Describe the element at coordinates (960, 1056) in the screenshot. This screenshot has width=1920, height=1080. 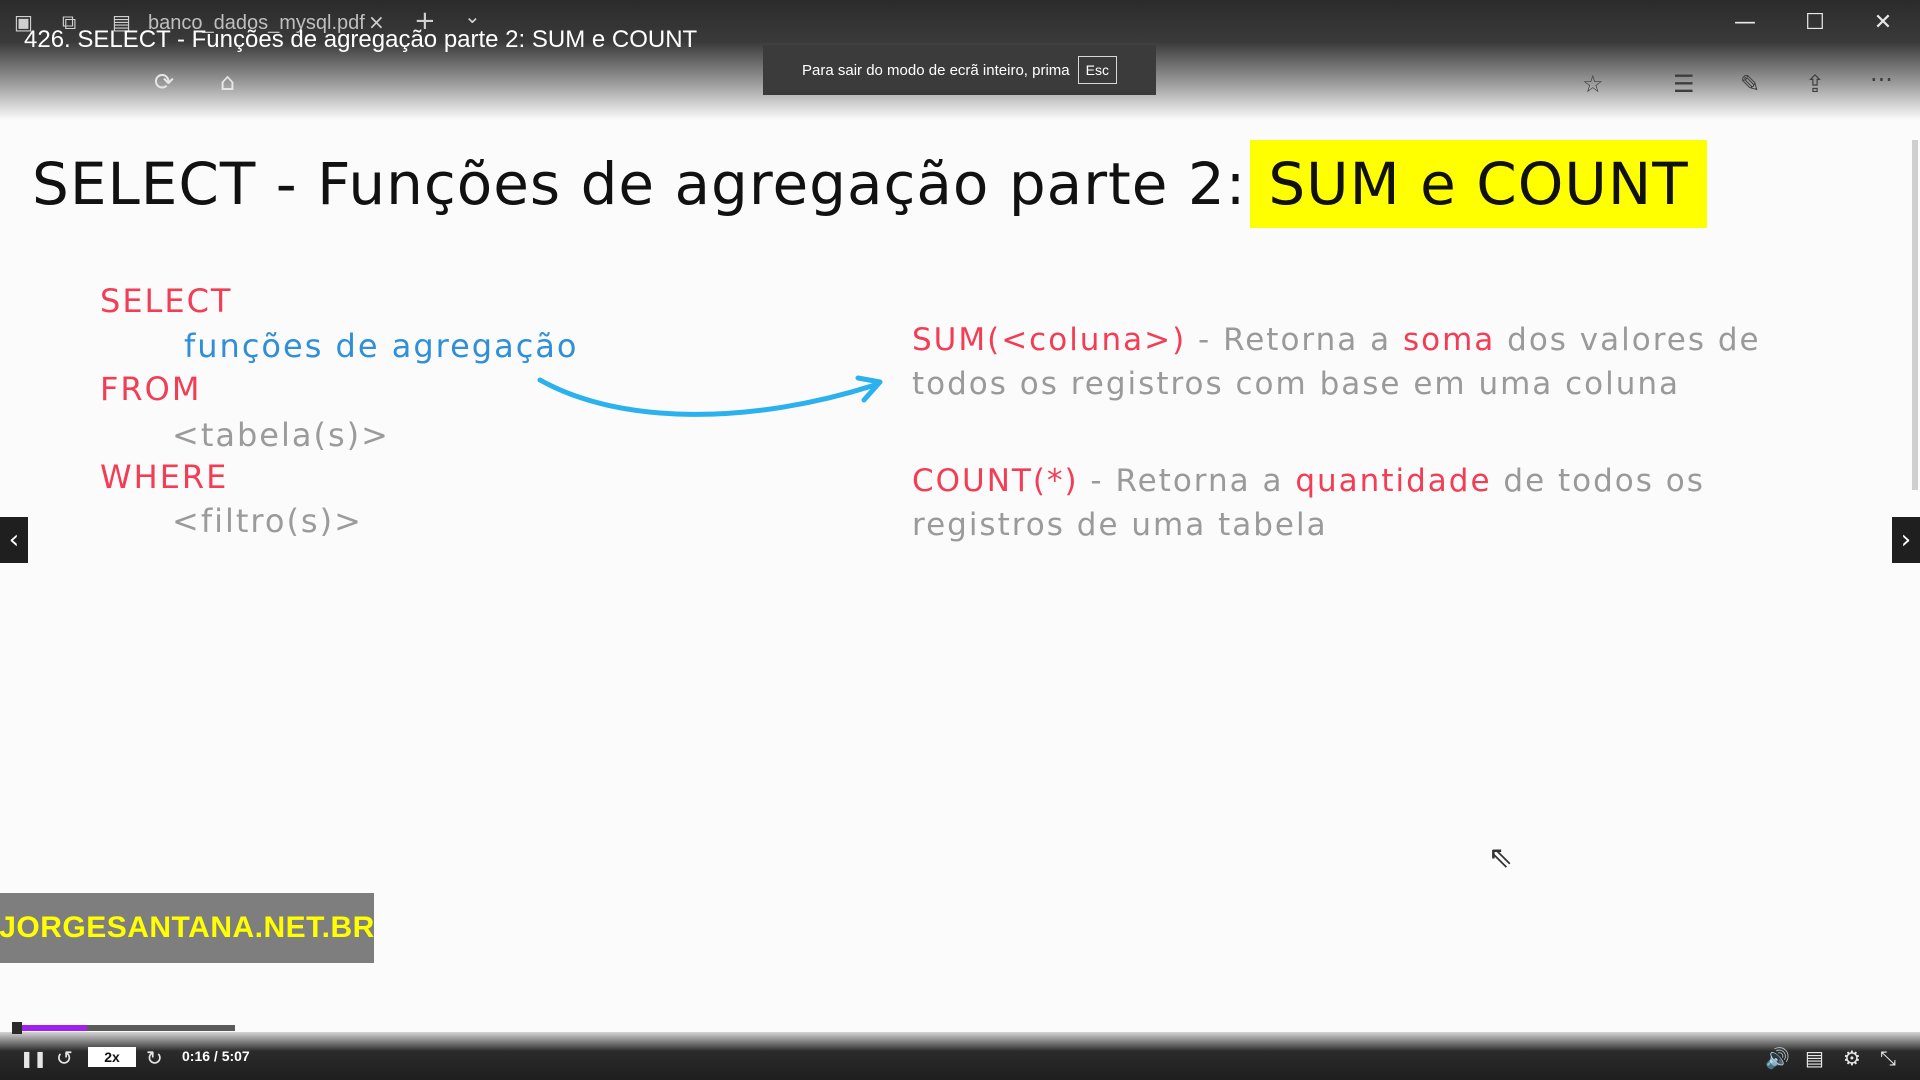
I see `player-control-bar` at that location.